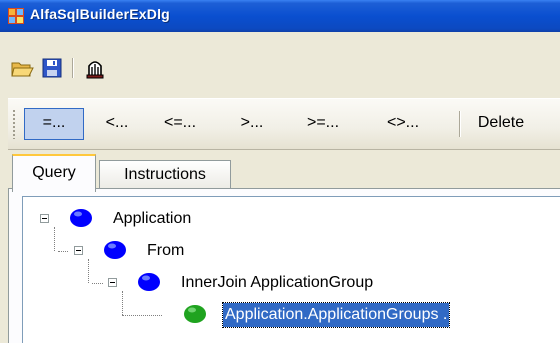 The height and width of the screenshot is (343, 560). Describe the element at coordinates (284, 124) in the screenshot. I see `operator-toolbar: =... <... <=... >... >=... <>... Delete` at that location.